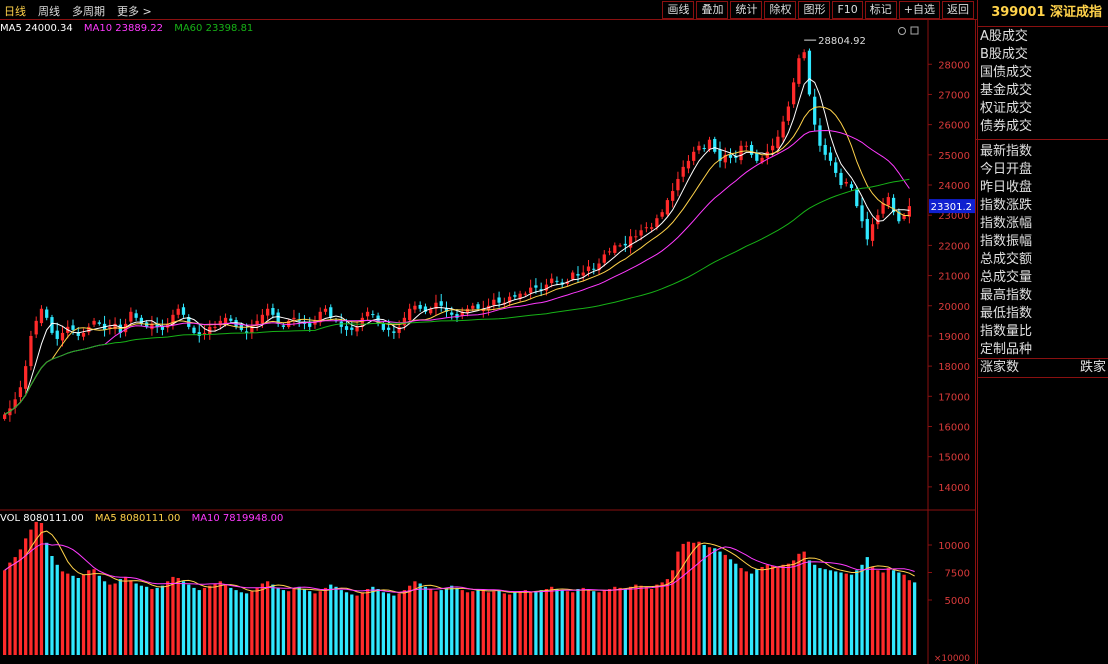  Describe the element at coordinates (1044, 188) in the screenshot. I see `index-stat-item-2: 昨日收盘` at that location.